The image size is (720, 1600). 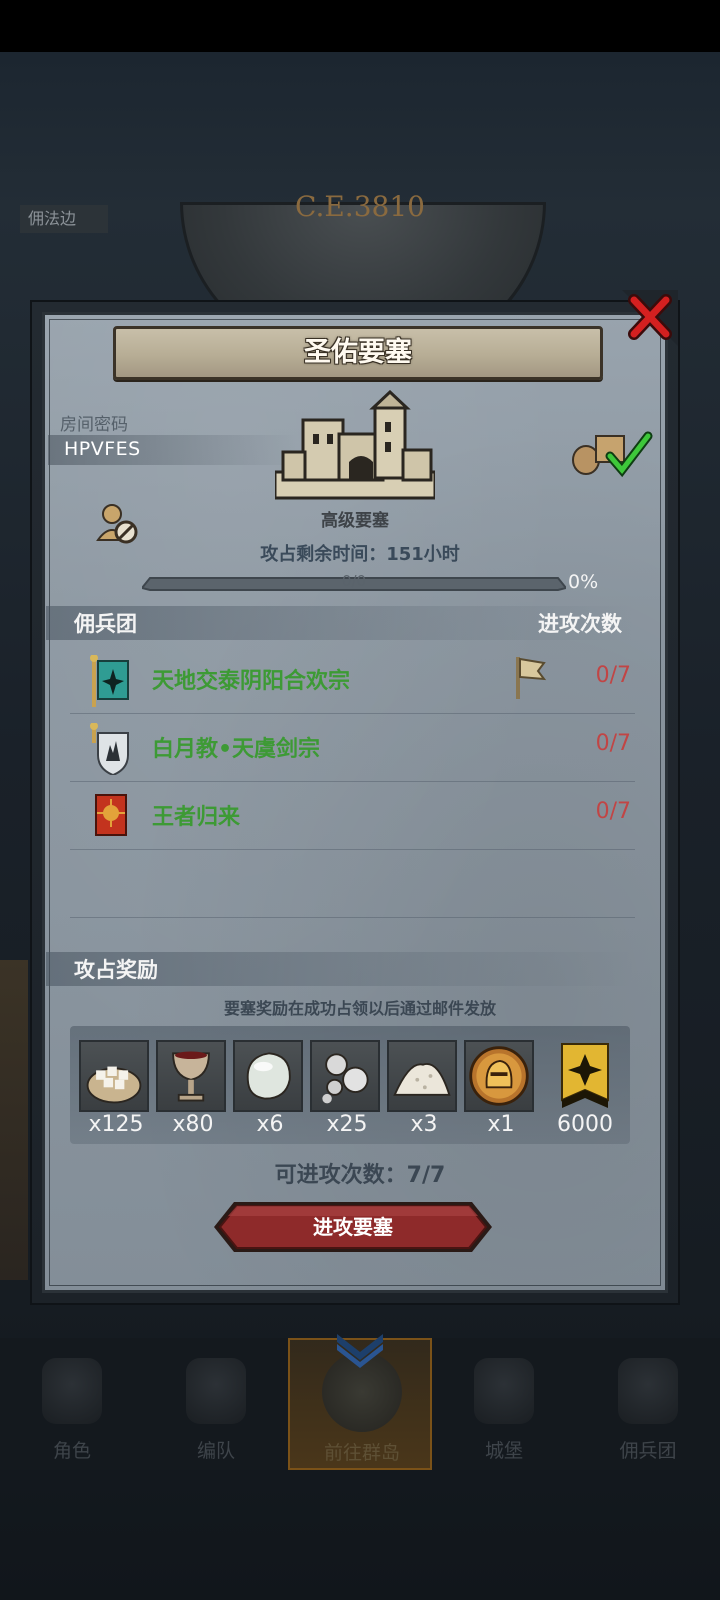 What do you see at coordinates (360, 26) in the screenshot?
I see `status-bar` at bounding box center [360, 26].